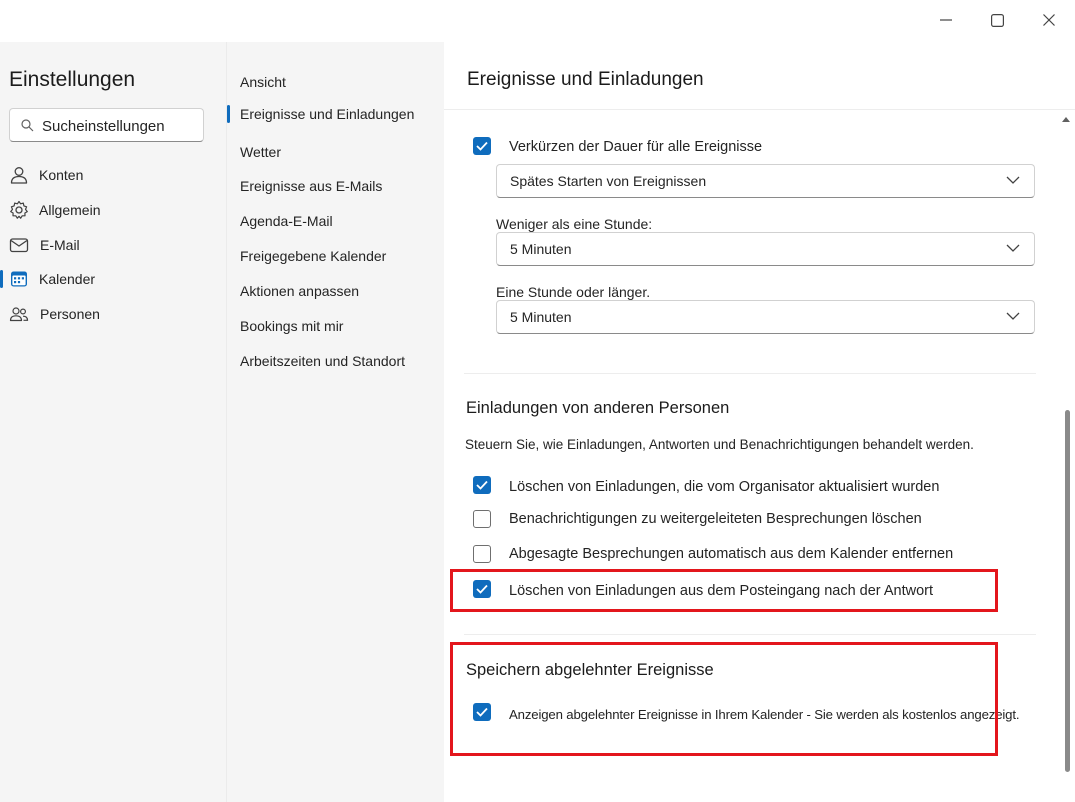 This screenshot has height=802, width=1075. What do you see at coordinates (27, 125) in the screenshot?
I see `search-icon` at bounding box center [27, 125].